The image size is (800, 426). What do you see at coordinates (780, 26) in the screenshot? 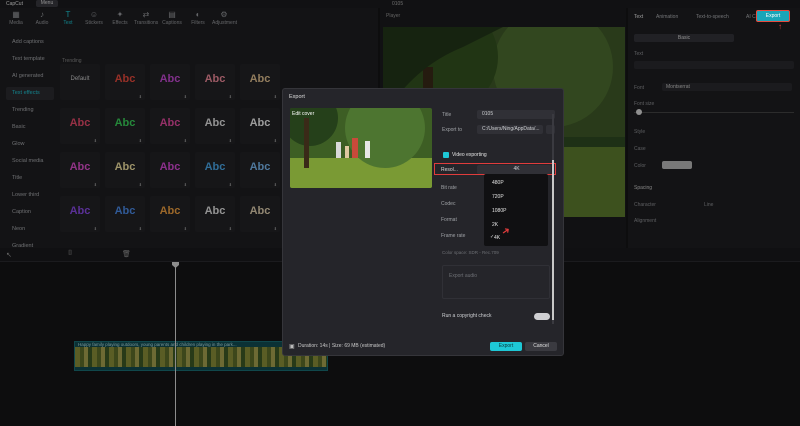
I see `arrow-up-annotation-icon: ↑` at bounding box center [780, 26].